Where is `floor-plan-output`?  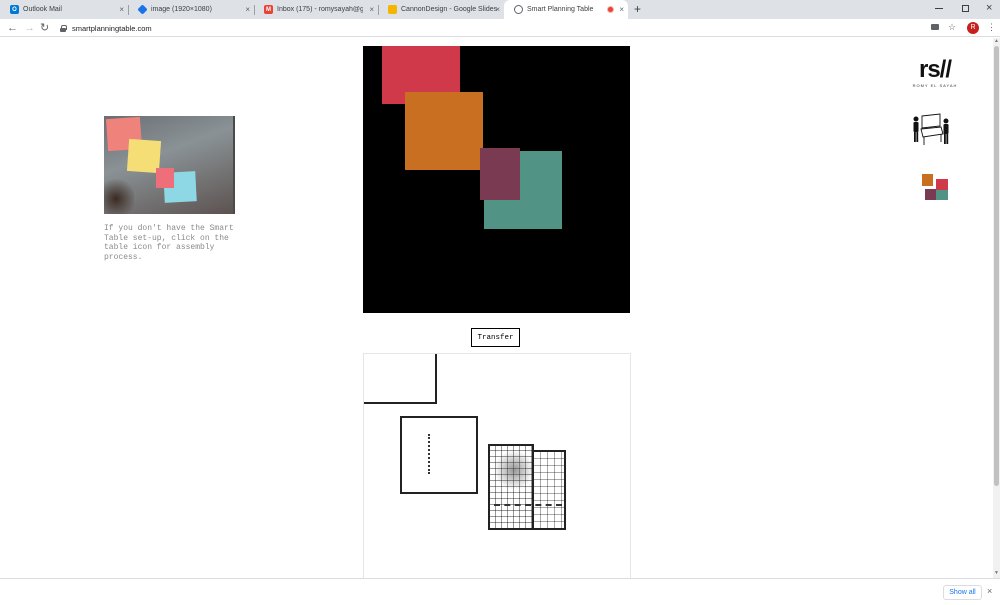
floor-plan-output is located at coordinates (497, 468).